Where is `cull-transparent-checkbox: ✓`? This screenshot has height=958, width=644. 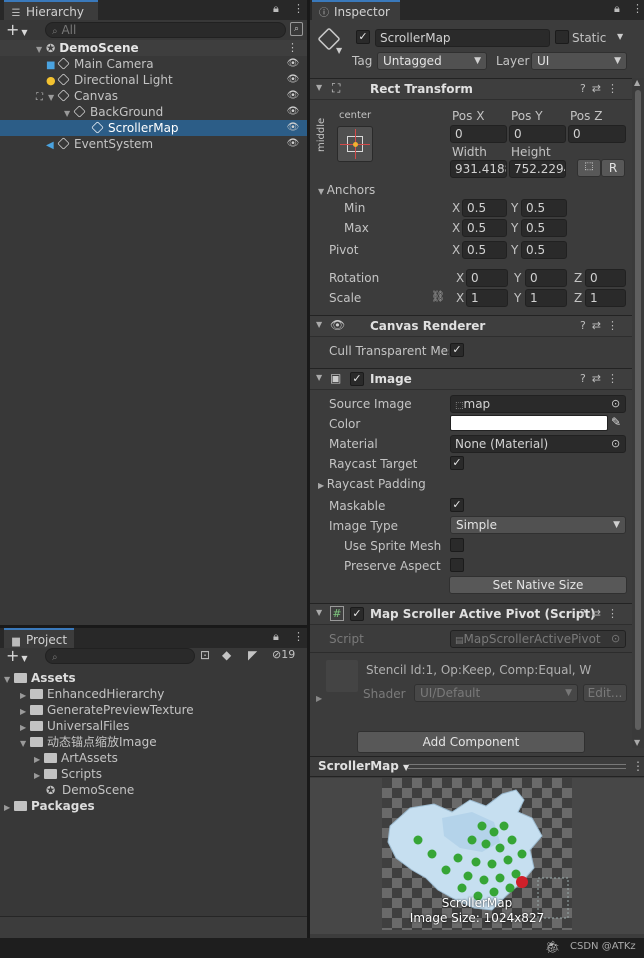 cull-transparent-checkbox: ✓ is located at coordinates (457, 350).